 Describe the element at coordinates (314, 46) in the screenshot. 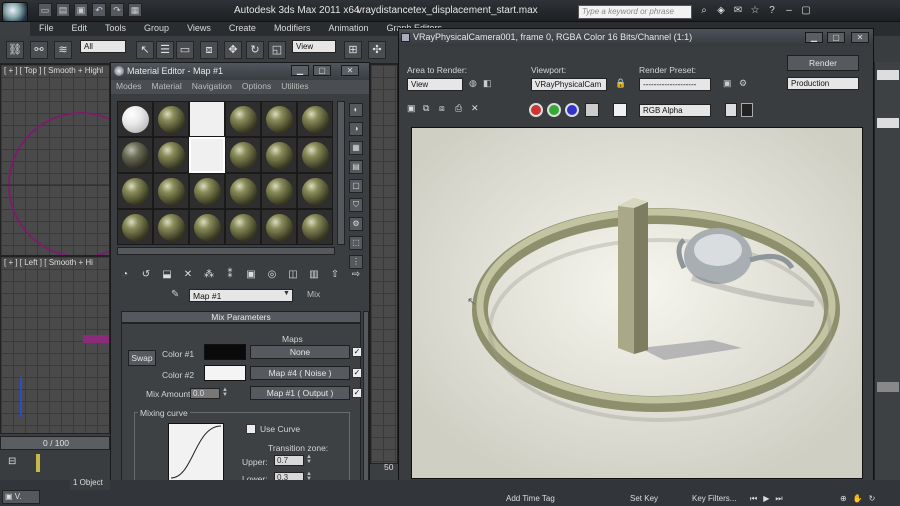

I see `reference-coordinate-dropdown: View` at that location.